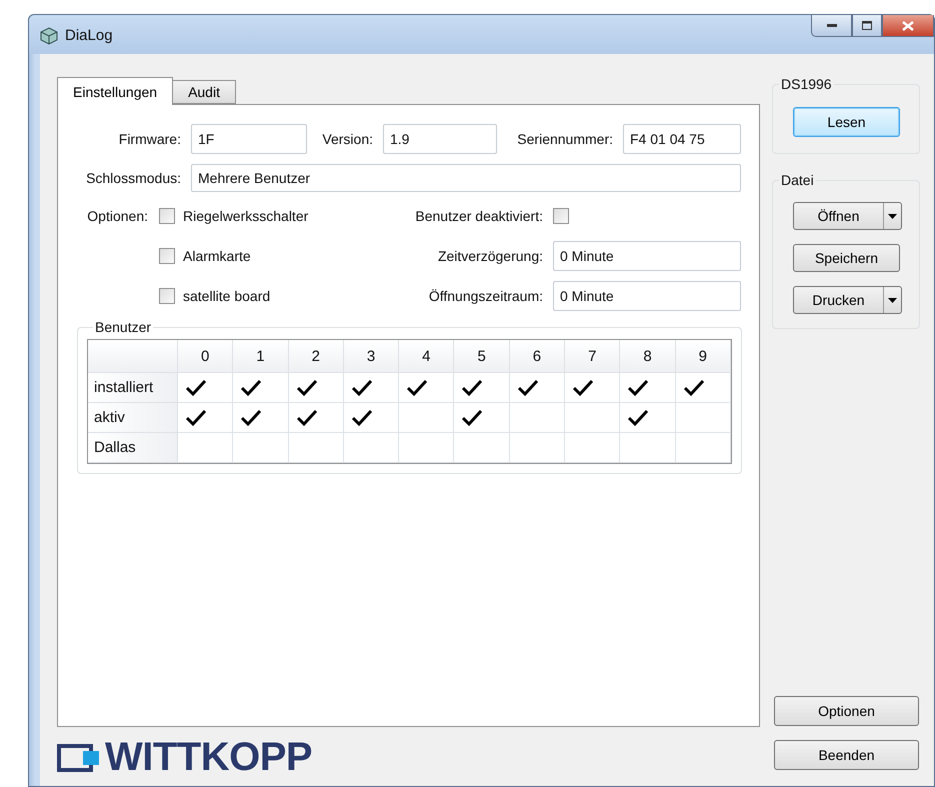 This screenshot has width=935, height=787. Describe the element at coordinates (261, 356) in the screenshot. I see `column-header: 1` at that location.